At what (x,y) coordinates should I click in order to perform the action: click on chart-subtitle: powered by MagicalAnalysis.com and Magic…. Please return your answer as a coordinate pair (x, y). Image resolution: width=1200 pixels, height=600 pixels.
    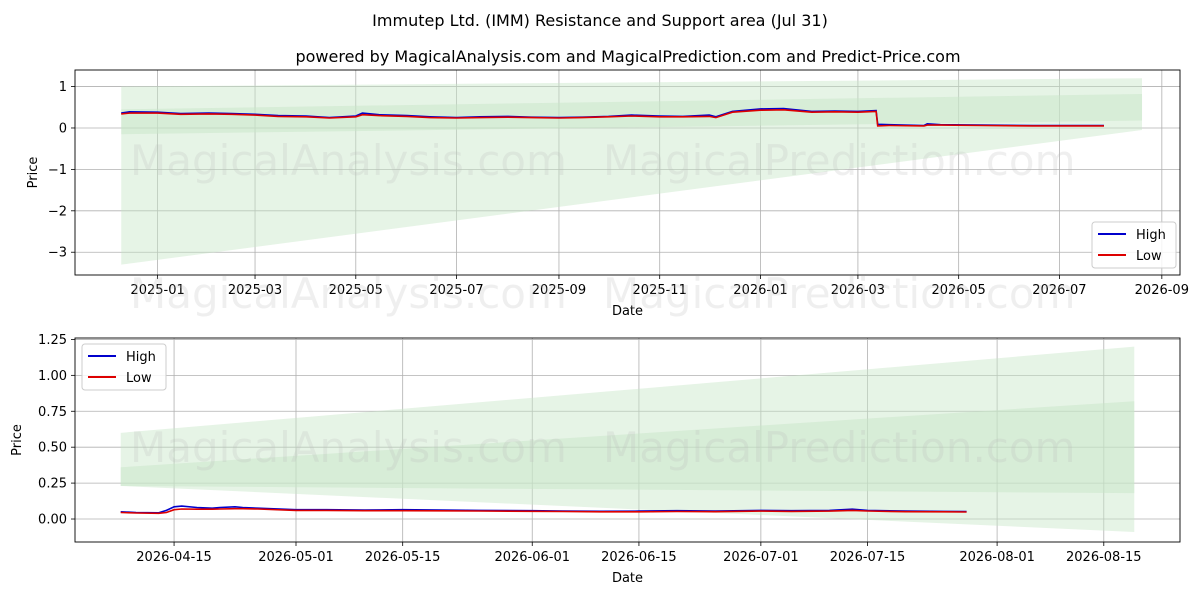
    Looking at the image, I should click on (627, 56).